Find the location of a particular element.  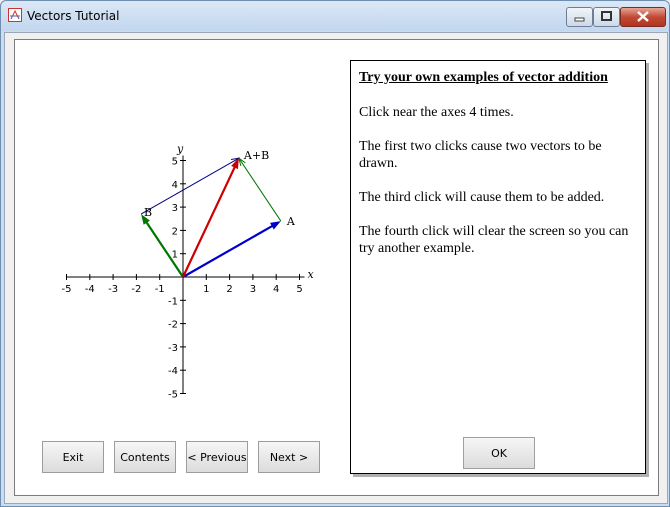

close-icon is located at coordinates (643, 16).